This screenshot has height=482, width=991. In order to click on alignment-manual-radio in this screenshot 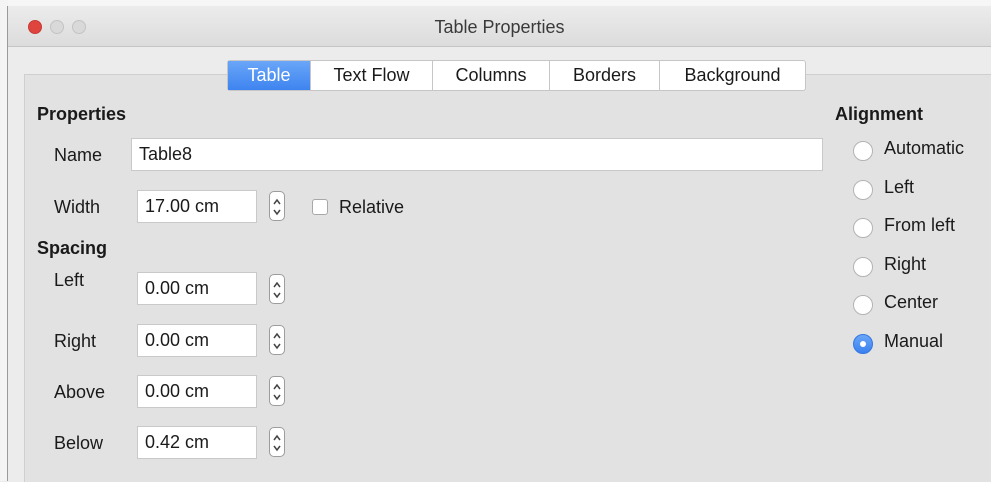, I will do `click(863, 344)`.